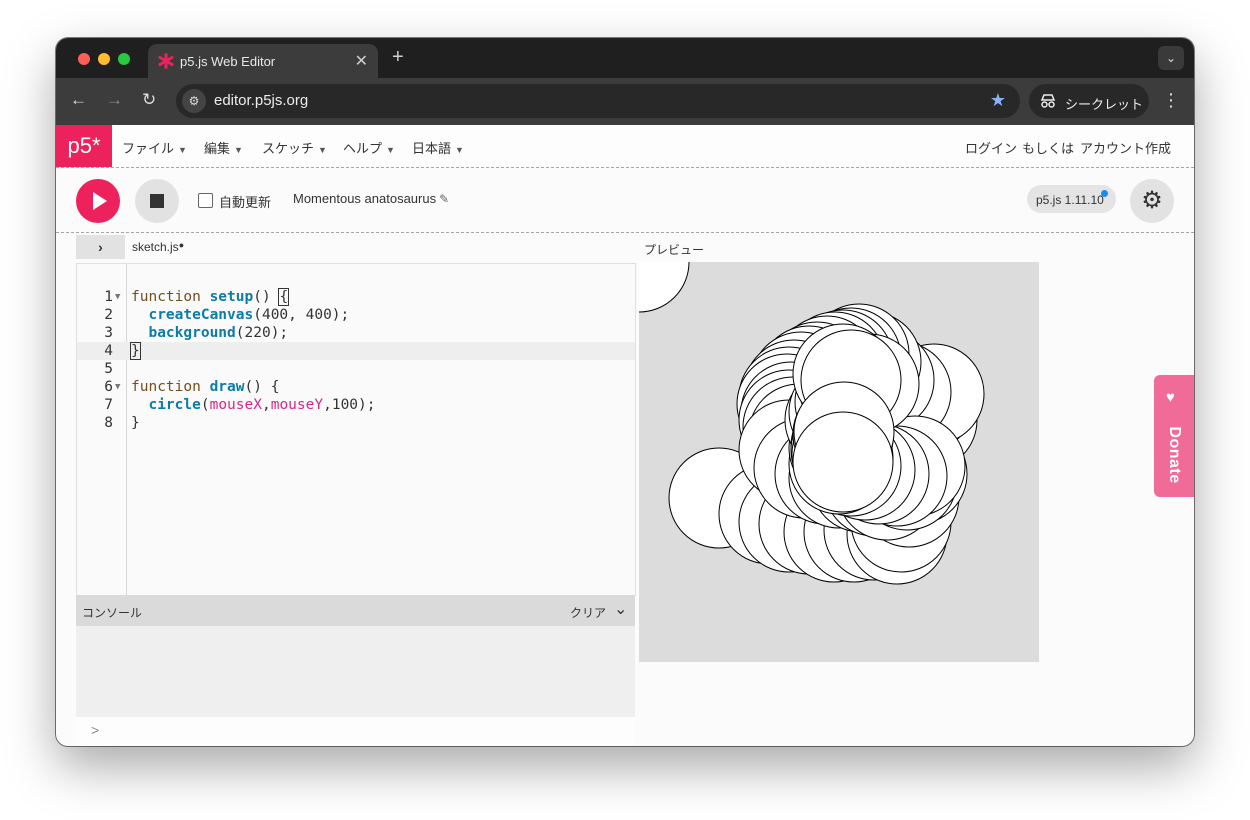 The width and height of the screenshot is (1250, 820). What do you see at coordinates (356, 351) in the screenshot?
I see `code-line: 4 }` at bounding box center [356, 351].